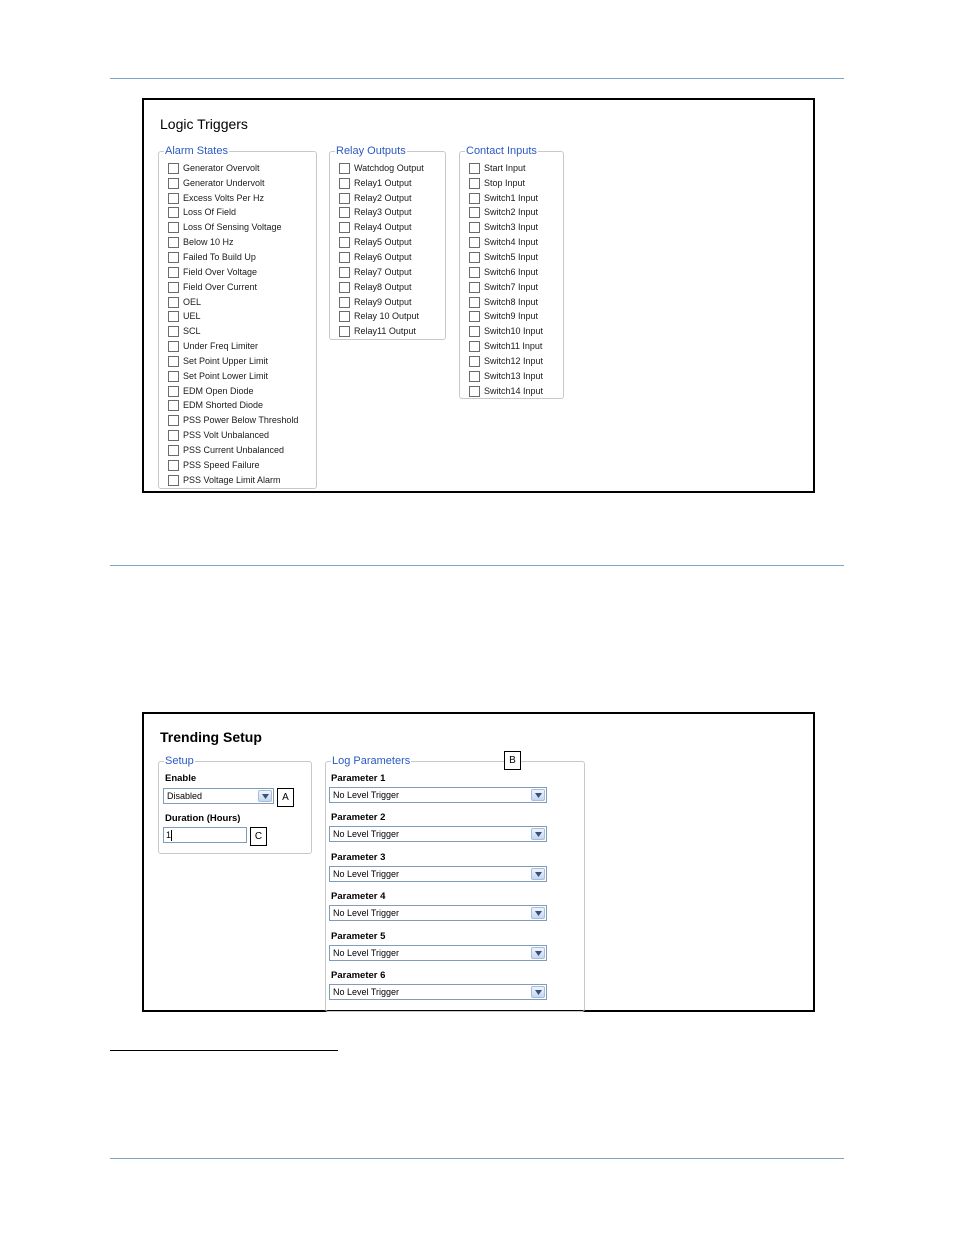 The width and height of the screenshot is (954, 1235). Describe the element at coordinates (381, 331) in the screenshot. I see `checkbox-item: Relay11 Output` at that location.